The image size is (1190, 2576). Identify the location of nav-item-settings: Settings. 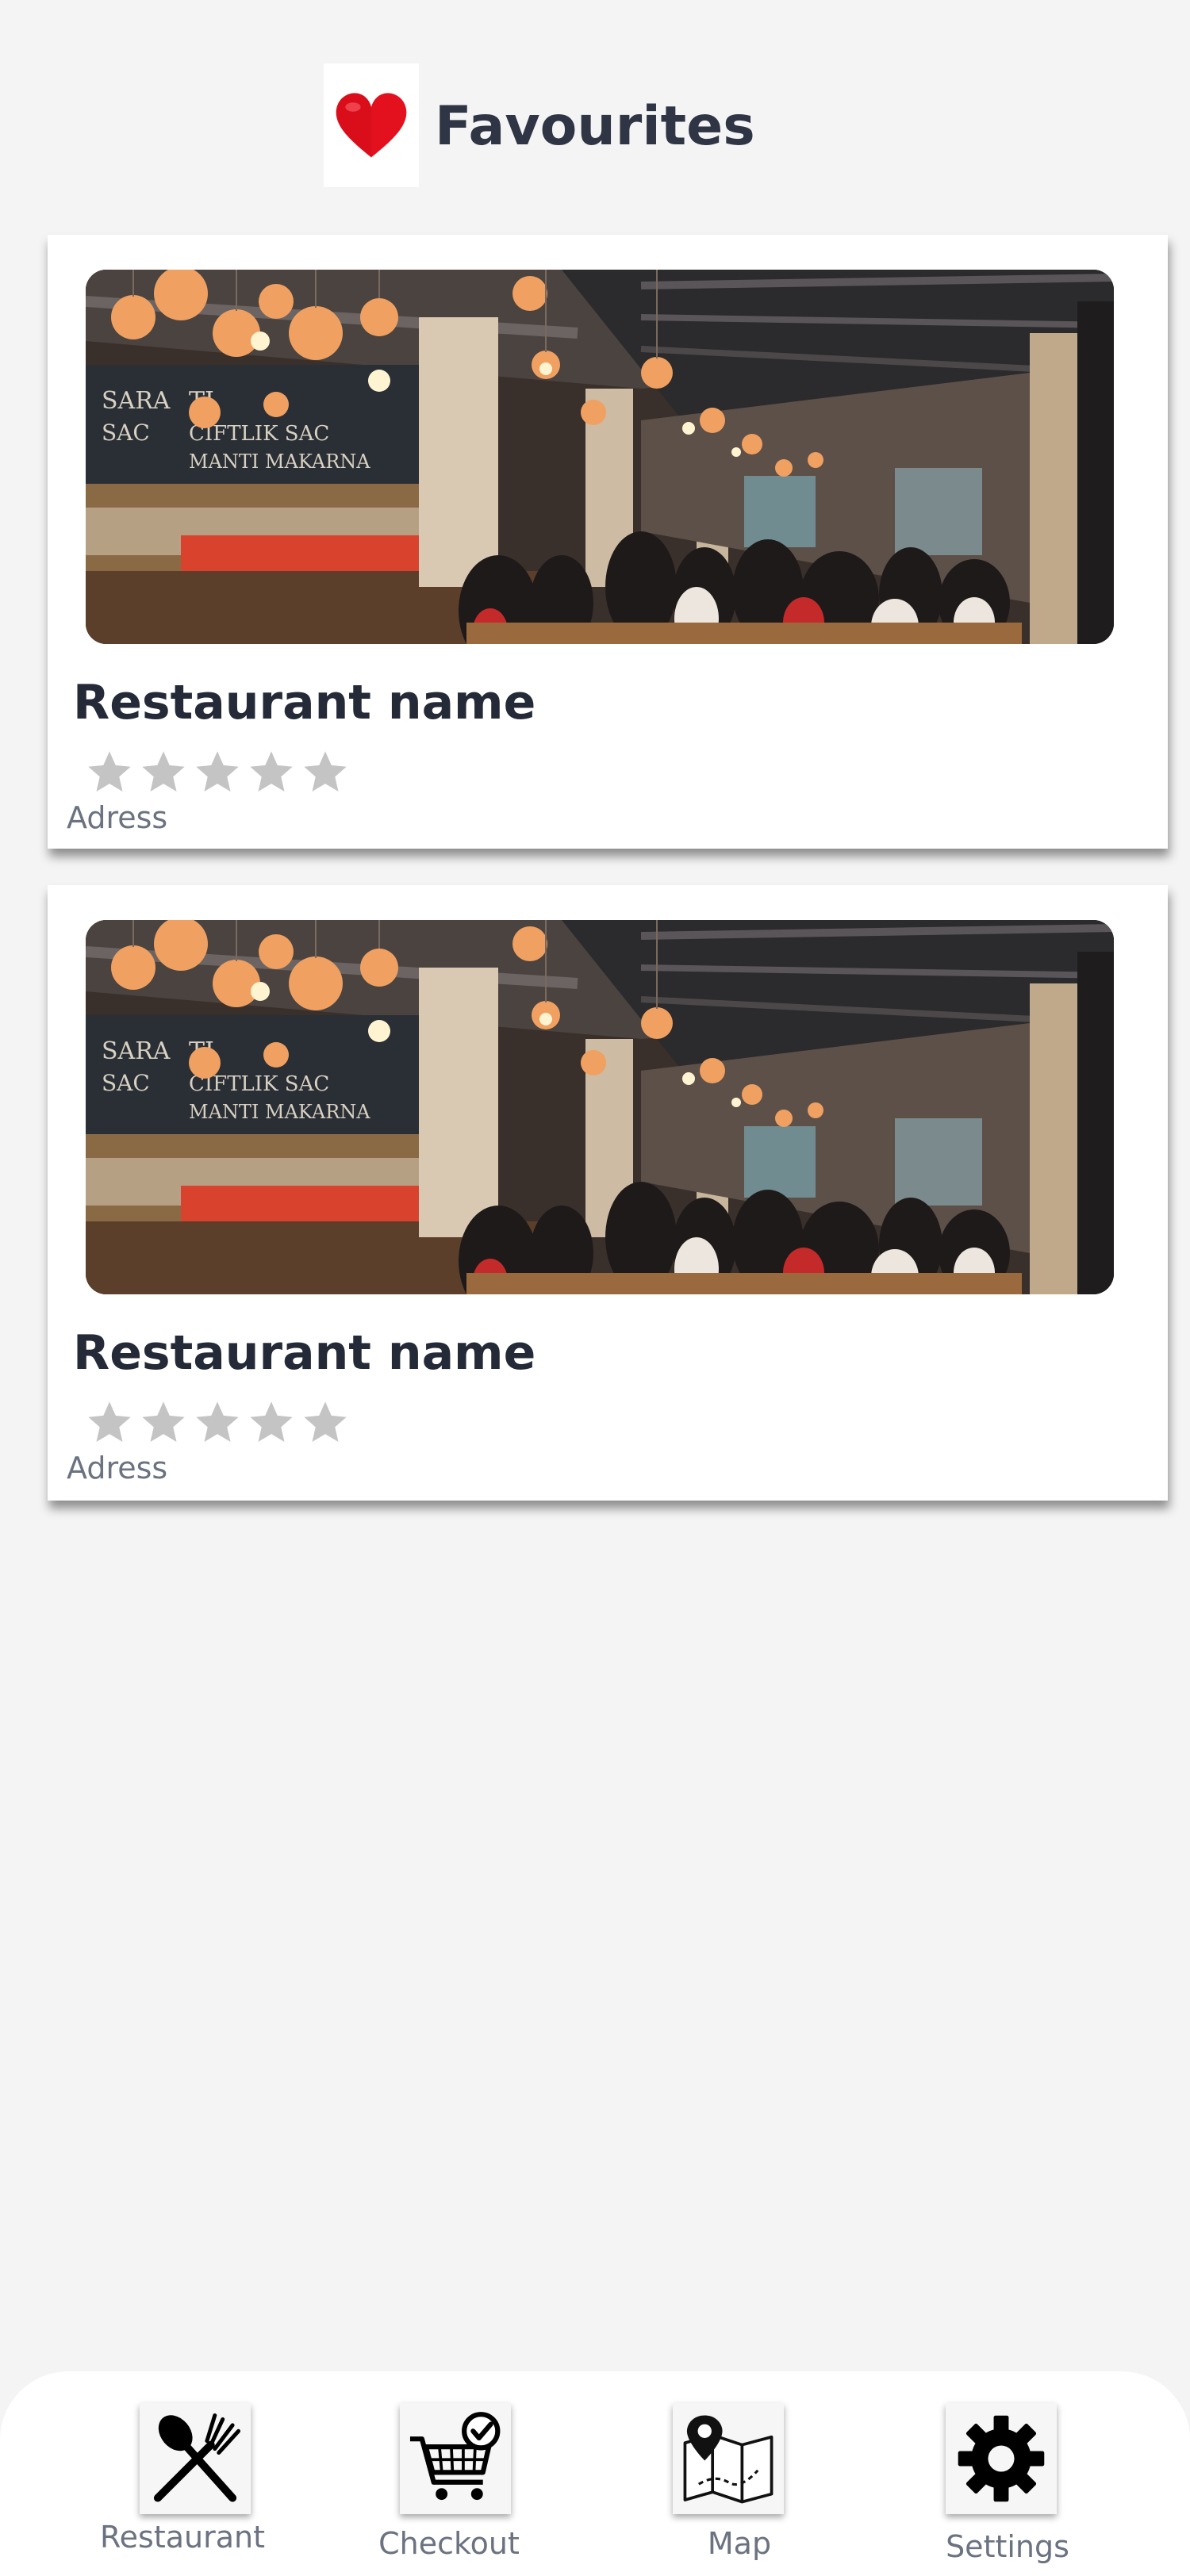
(1007, 2473).